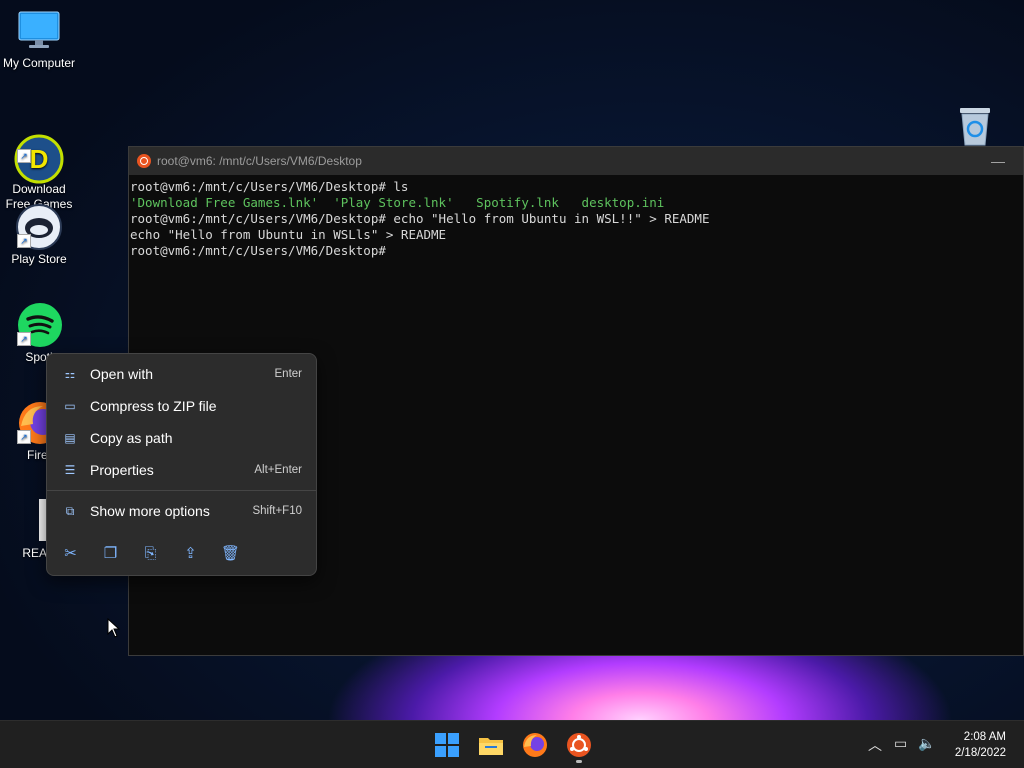  I want to click on copy-path-icon: ▤, so click(70, 438).